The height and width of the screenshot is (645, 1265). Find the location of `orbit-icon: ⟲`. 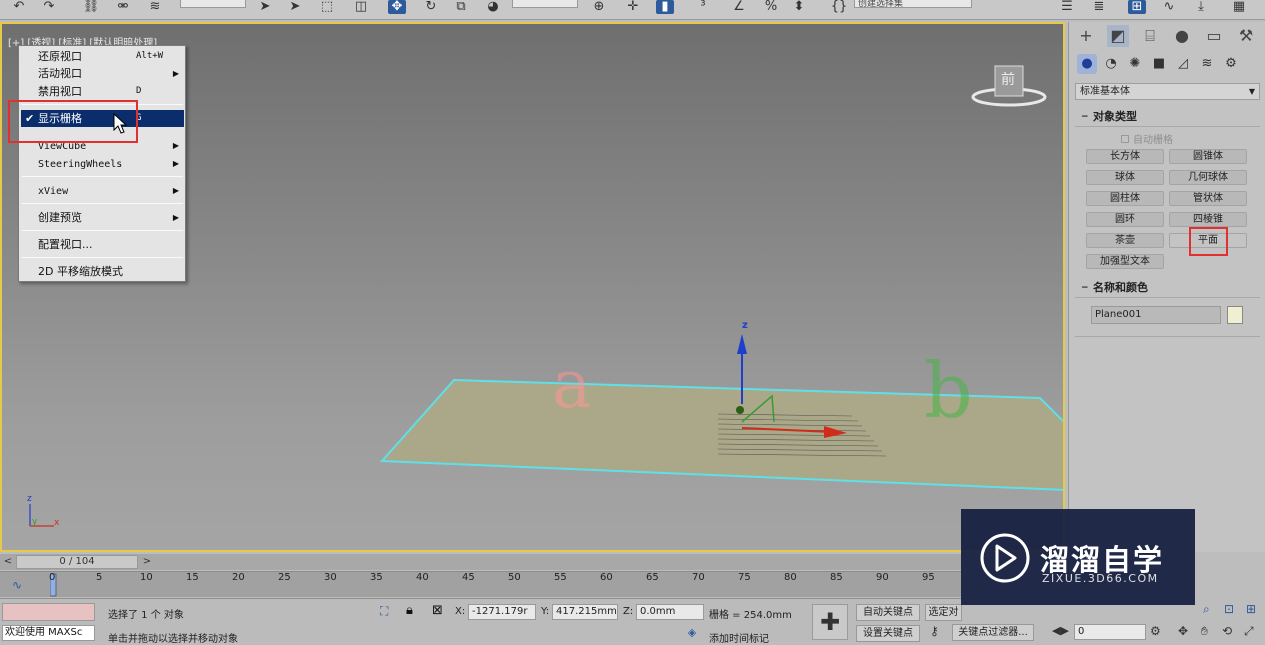

orbit-icon: ⟲ is located at coordinates (1227, 631).